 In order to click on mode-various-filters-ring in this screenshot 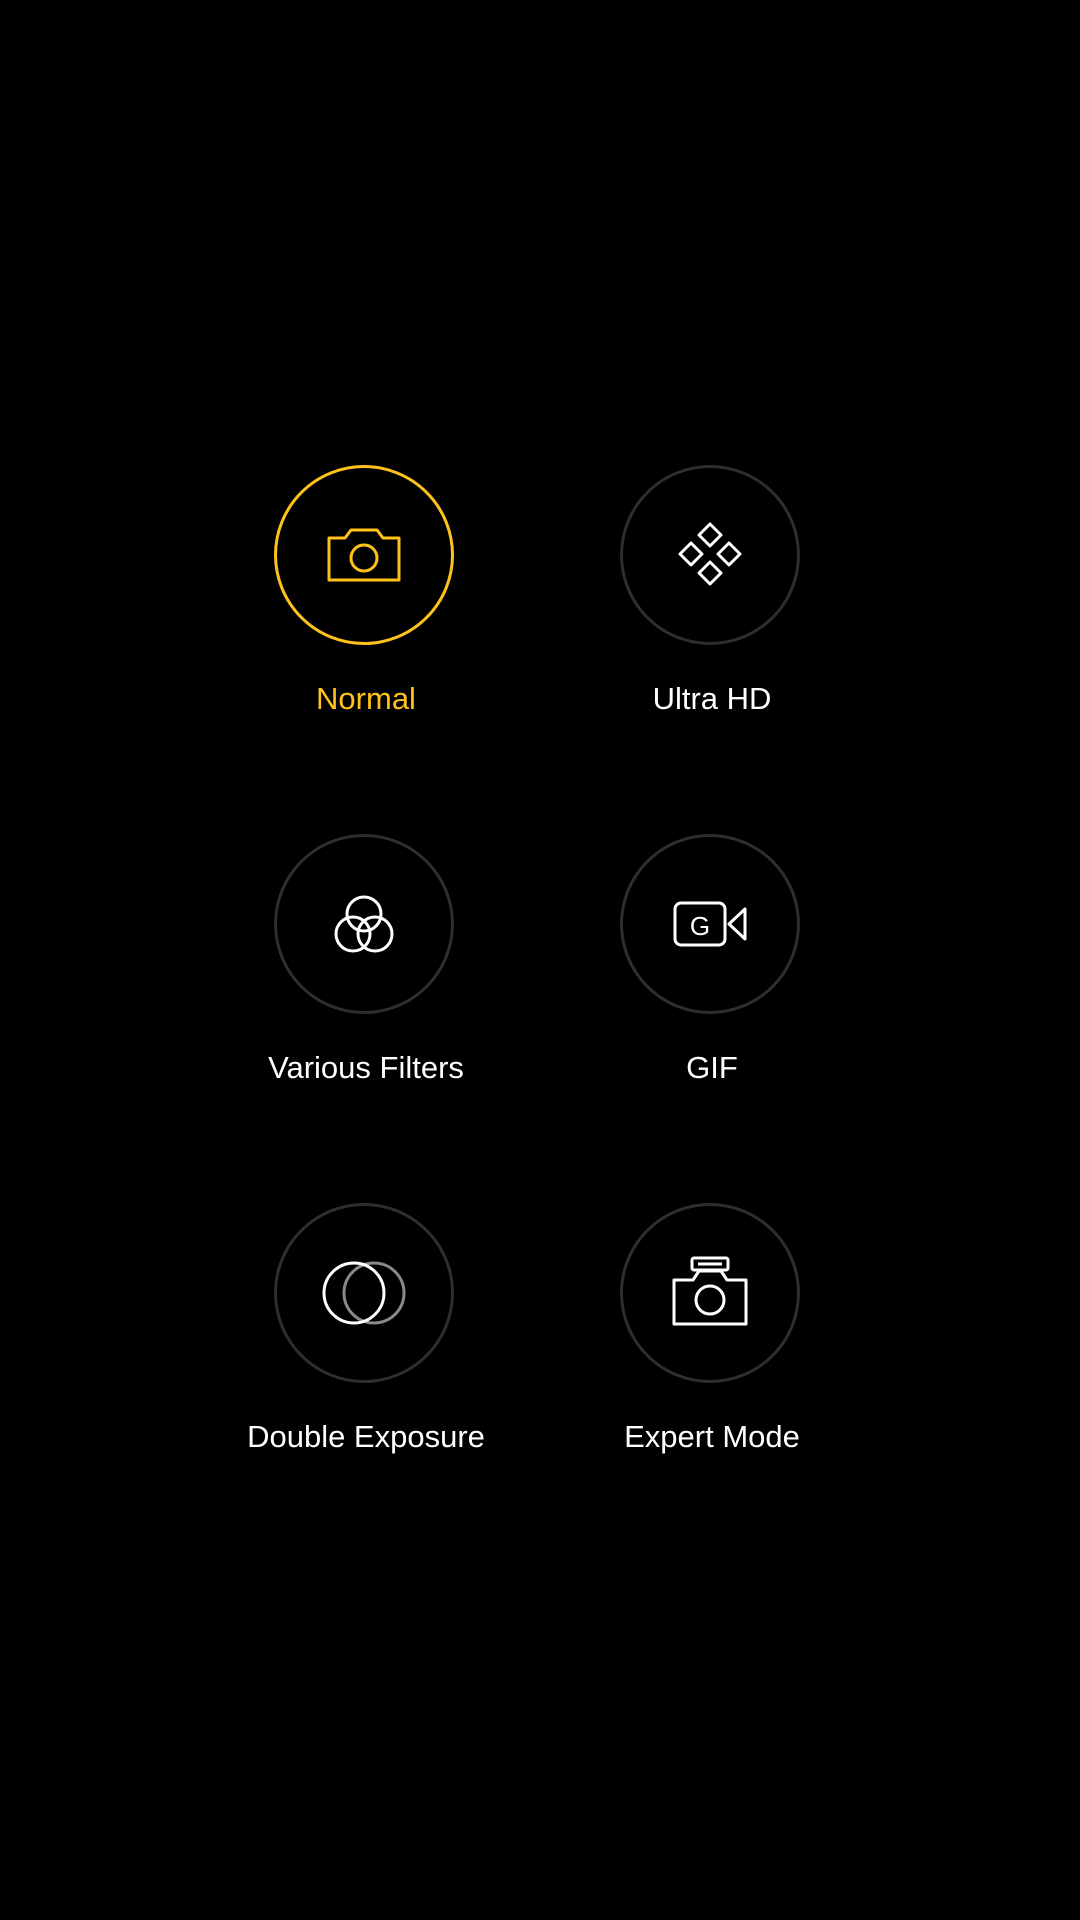, I will do `click(364, 924)`.